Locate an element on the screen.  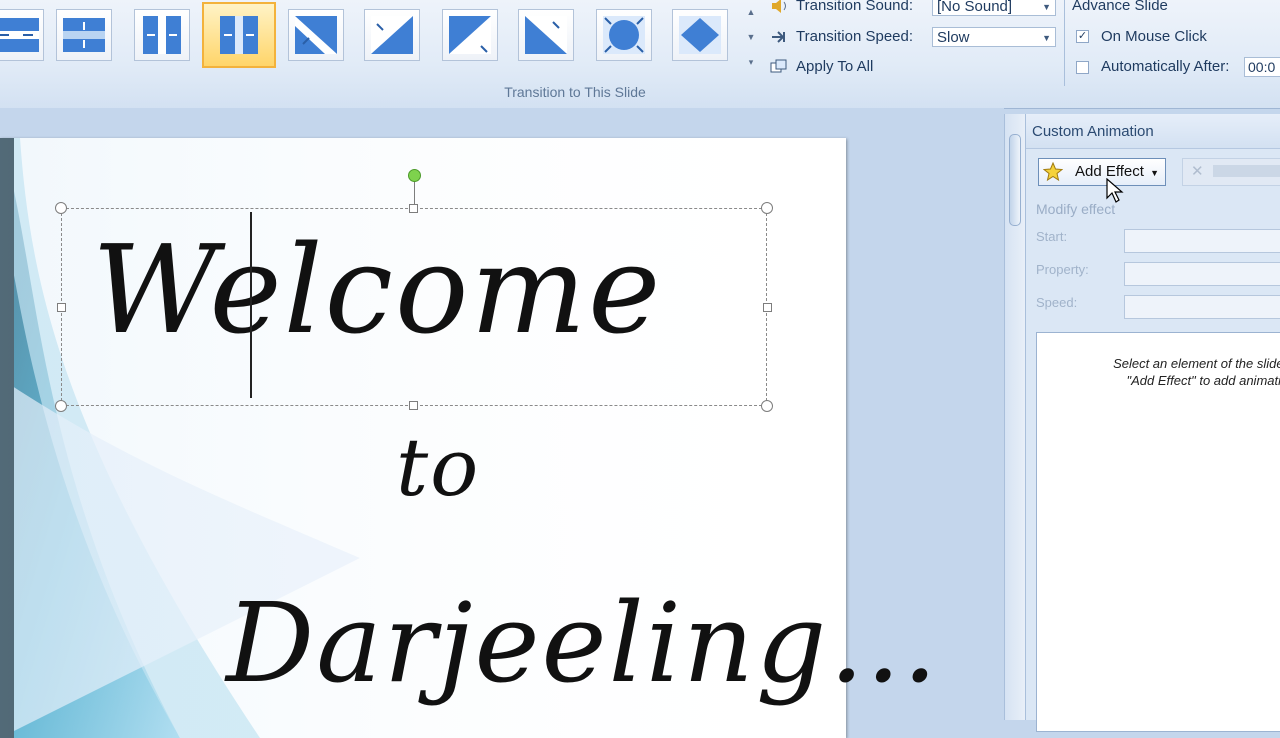
automatically-after-label: Automatically After: is located at coordinates (1165, 66).